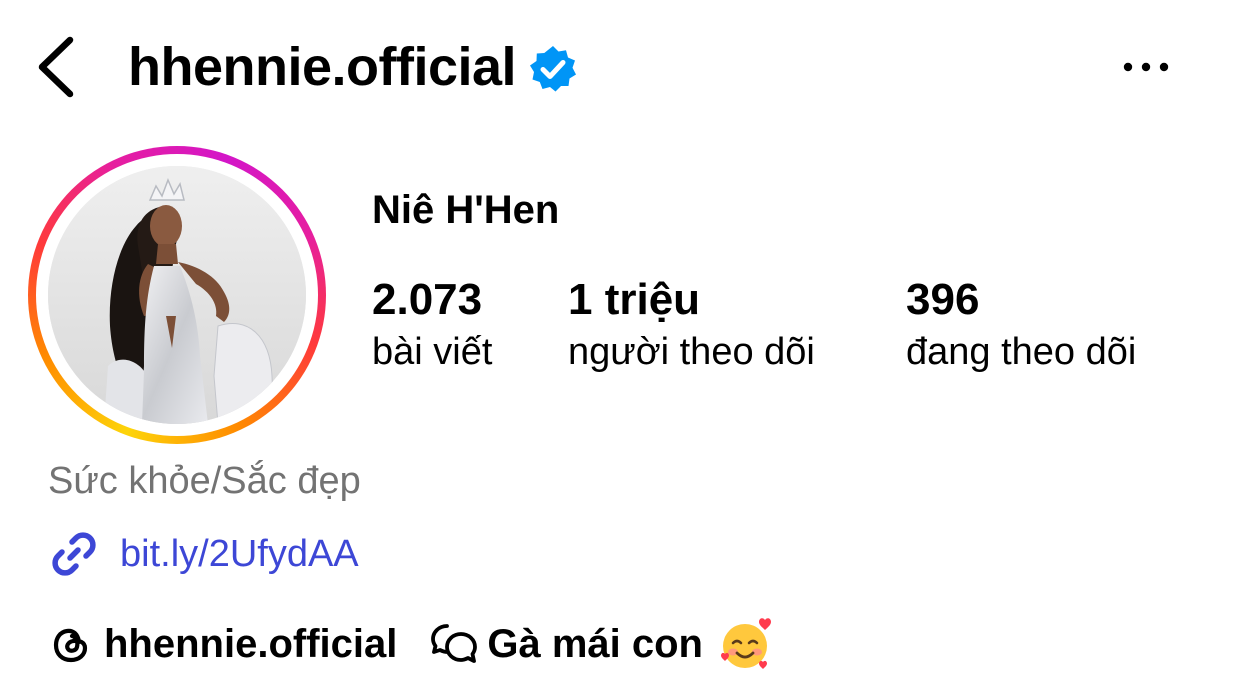 This screenshot has width=1242, height=698. I want to click on stat-following: 396 đang theo dõi, so click(1021, 326).